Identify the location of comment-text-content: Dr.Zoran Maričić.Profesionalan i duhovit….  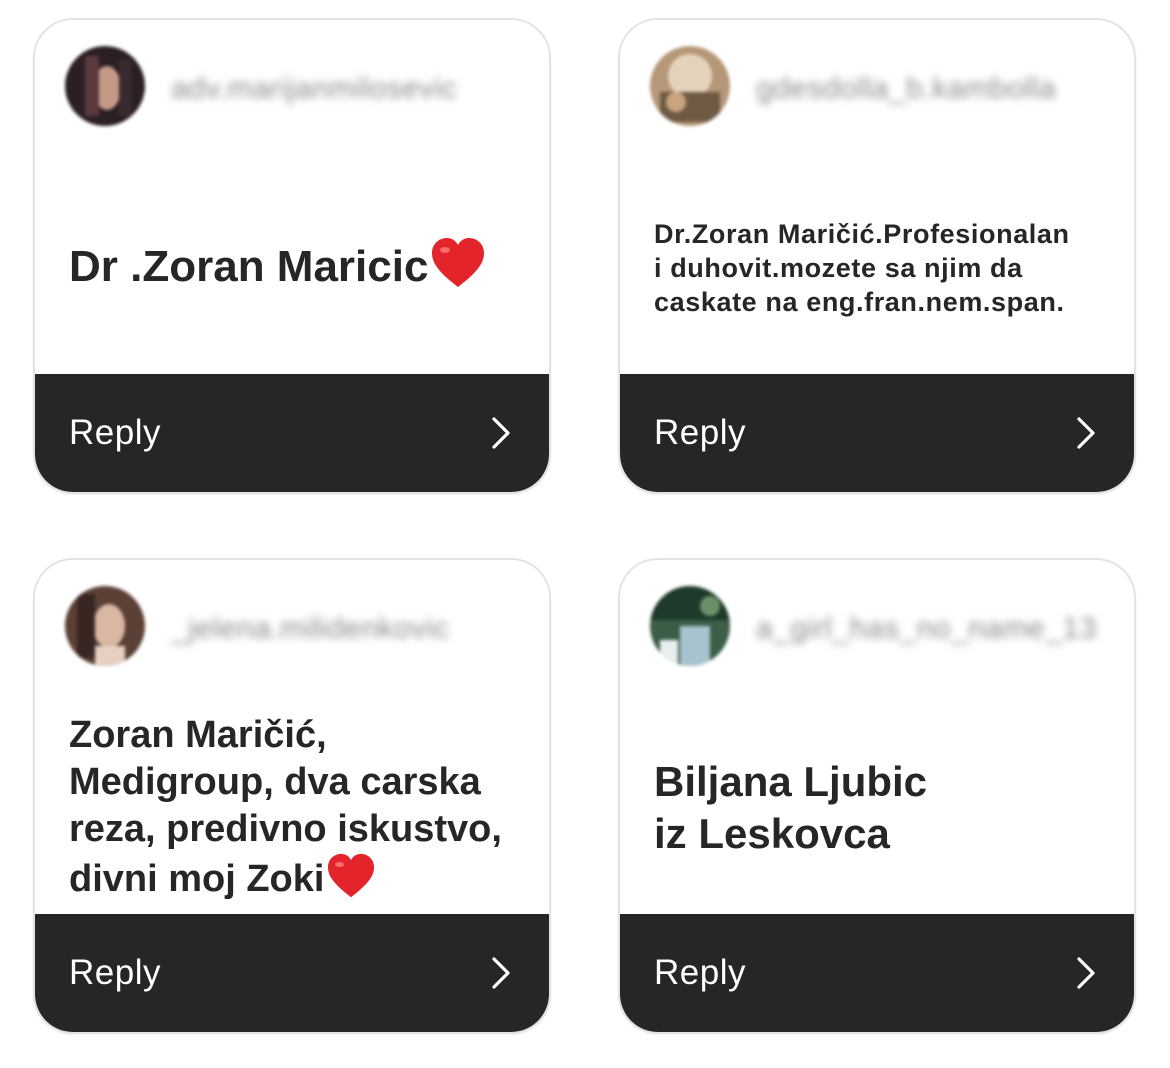
(862, 268).